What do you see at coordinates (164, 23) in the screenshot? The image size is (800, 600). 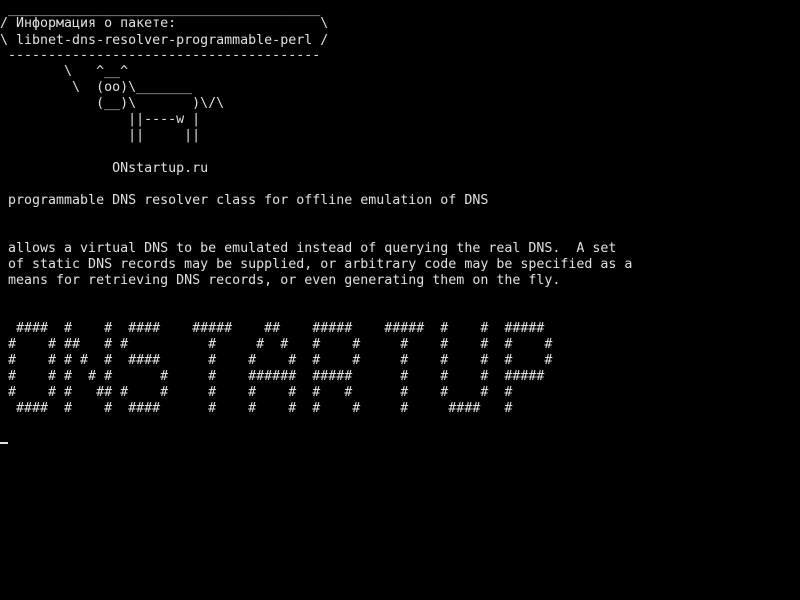 I see `cowsay-bubble-line-1: / Информация о пакете: \` at bounding box center [164, 23].